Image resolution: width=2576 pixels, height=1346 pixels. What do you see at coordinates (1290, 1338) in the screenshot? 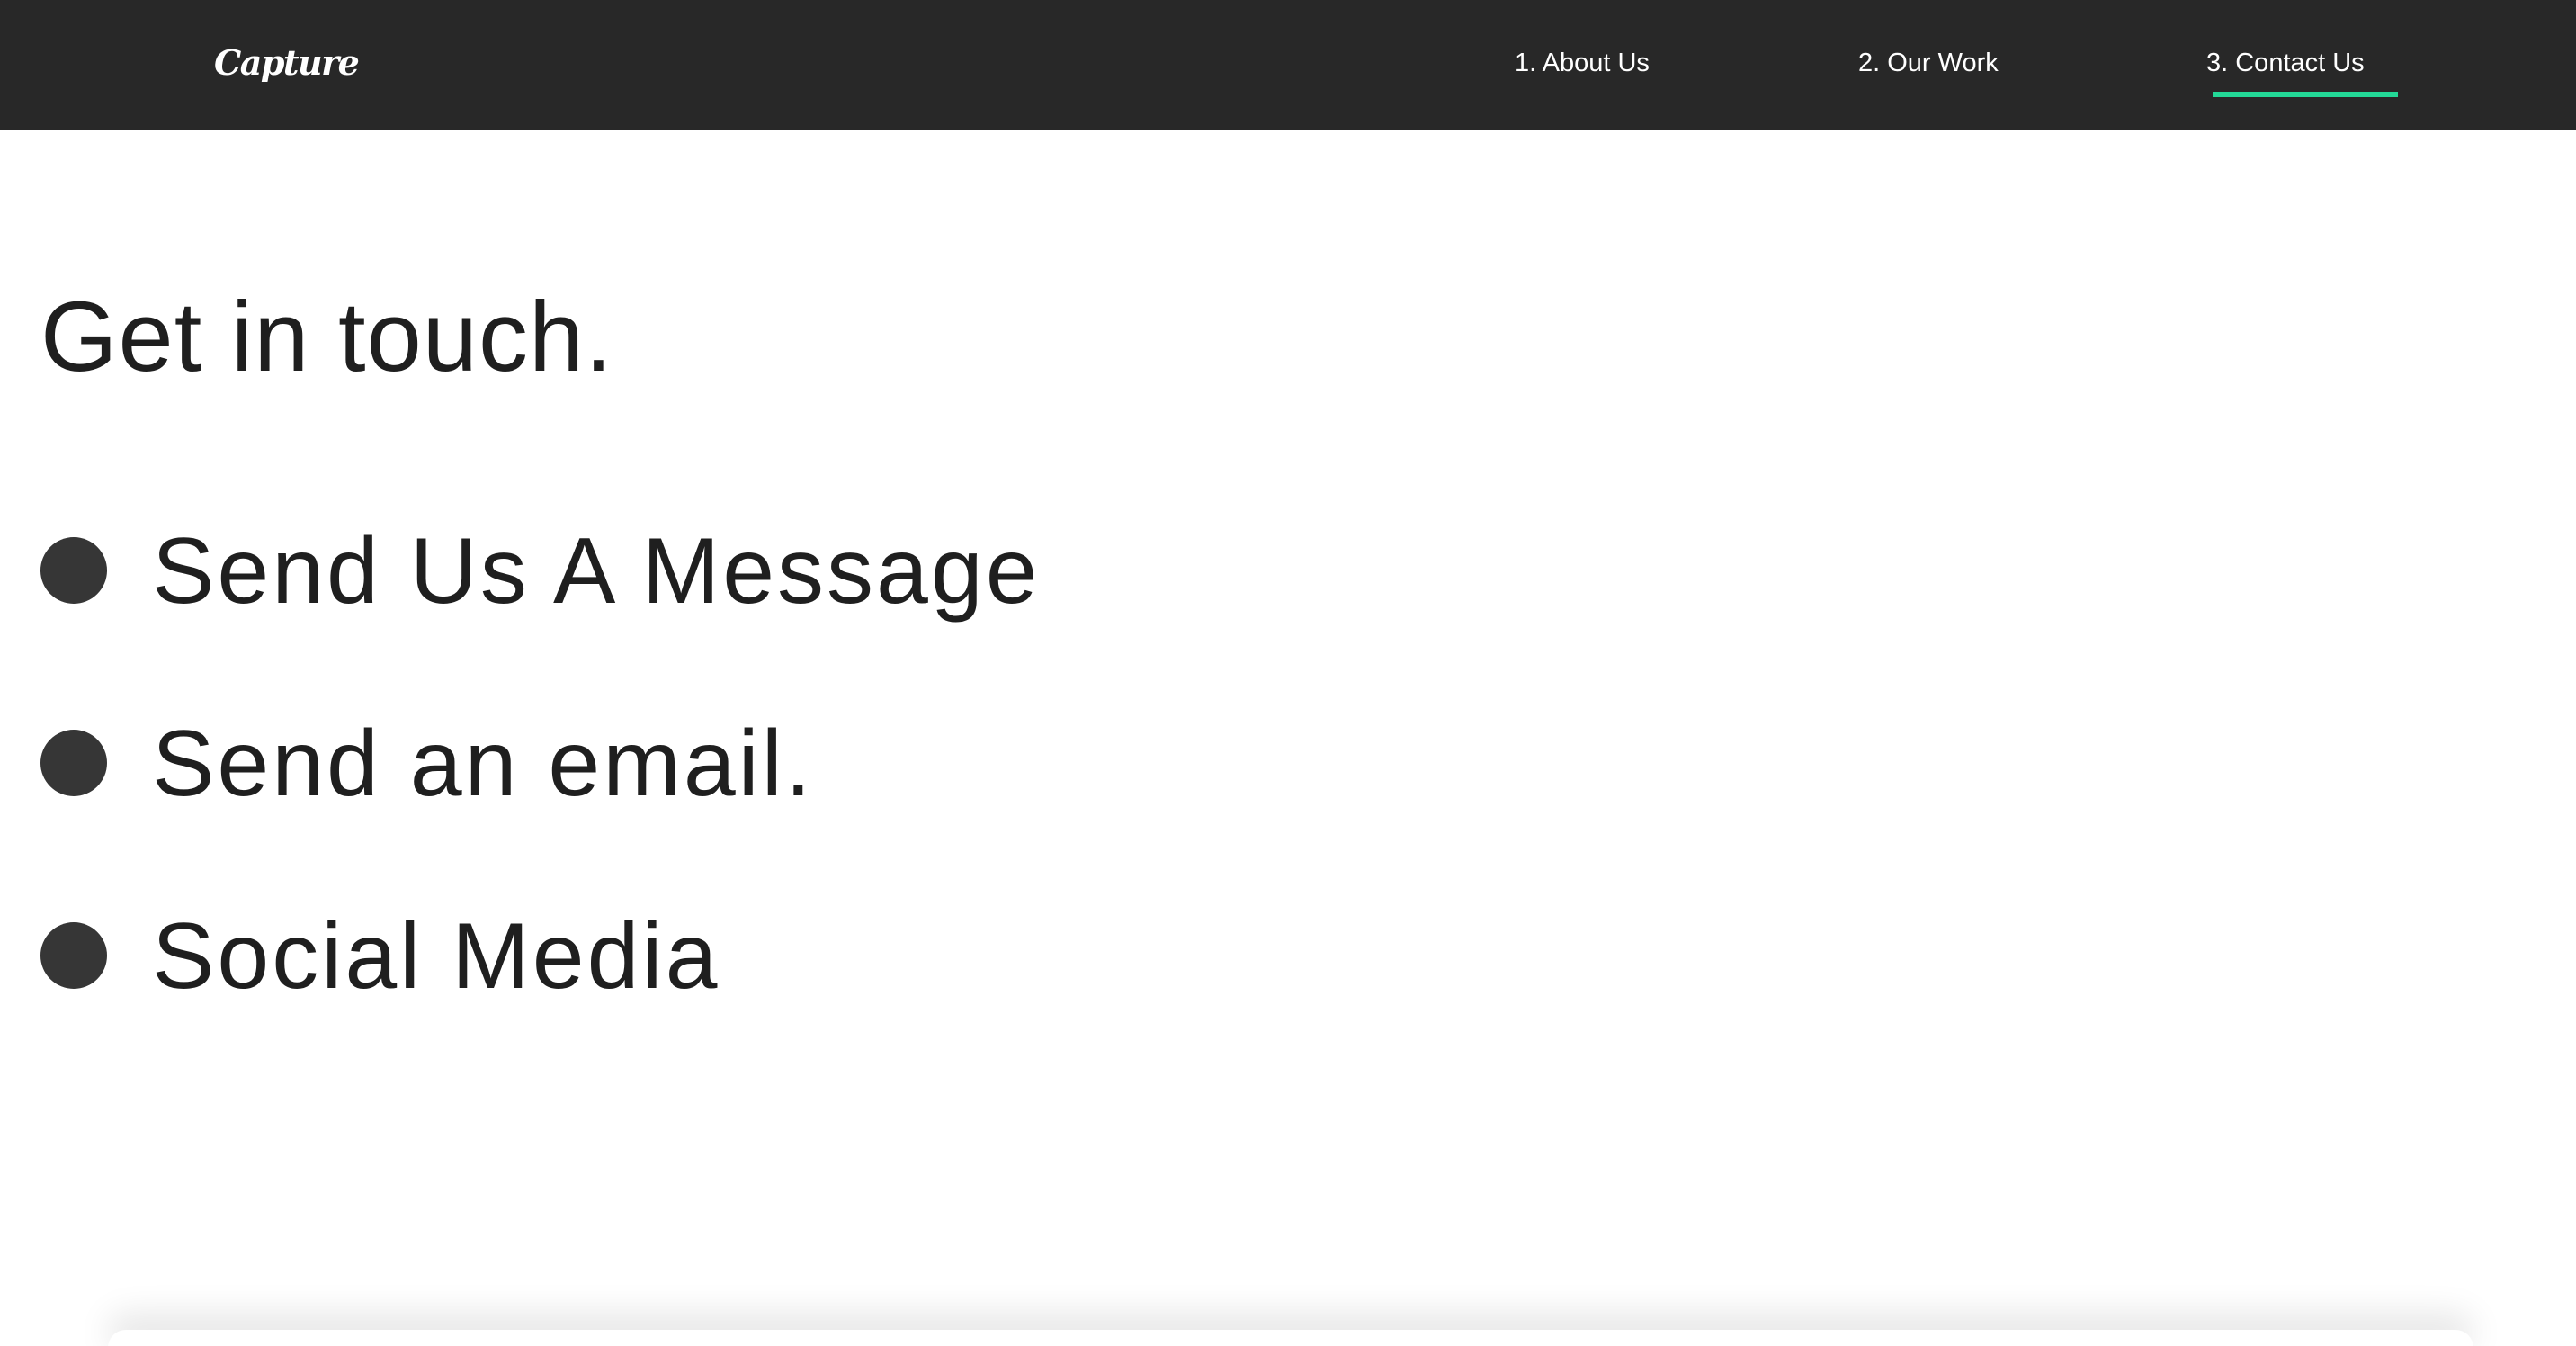
I see `bottom-card-shadow` at bounding box center [1290, 1338].